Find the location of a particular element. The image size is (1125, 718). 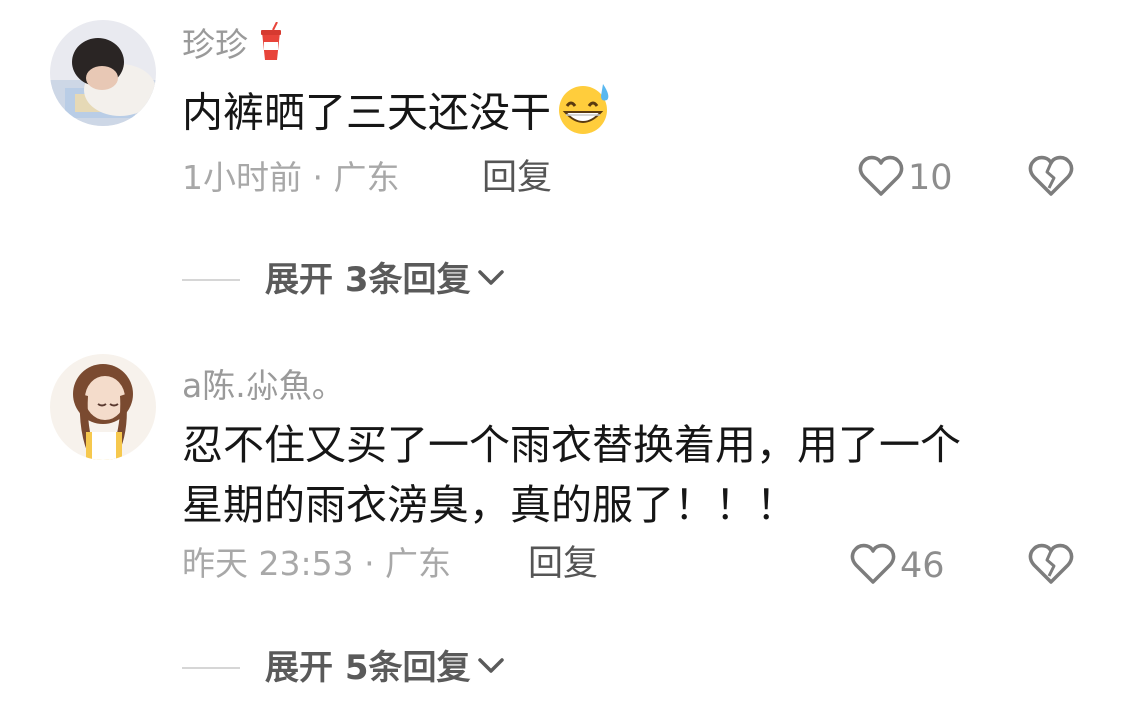

cup-drink-icon is located at coordinates (271, 46).